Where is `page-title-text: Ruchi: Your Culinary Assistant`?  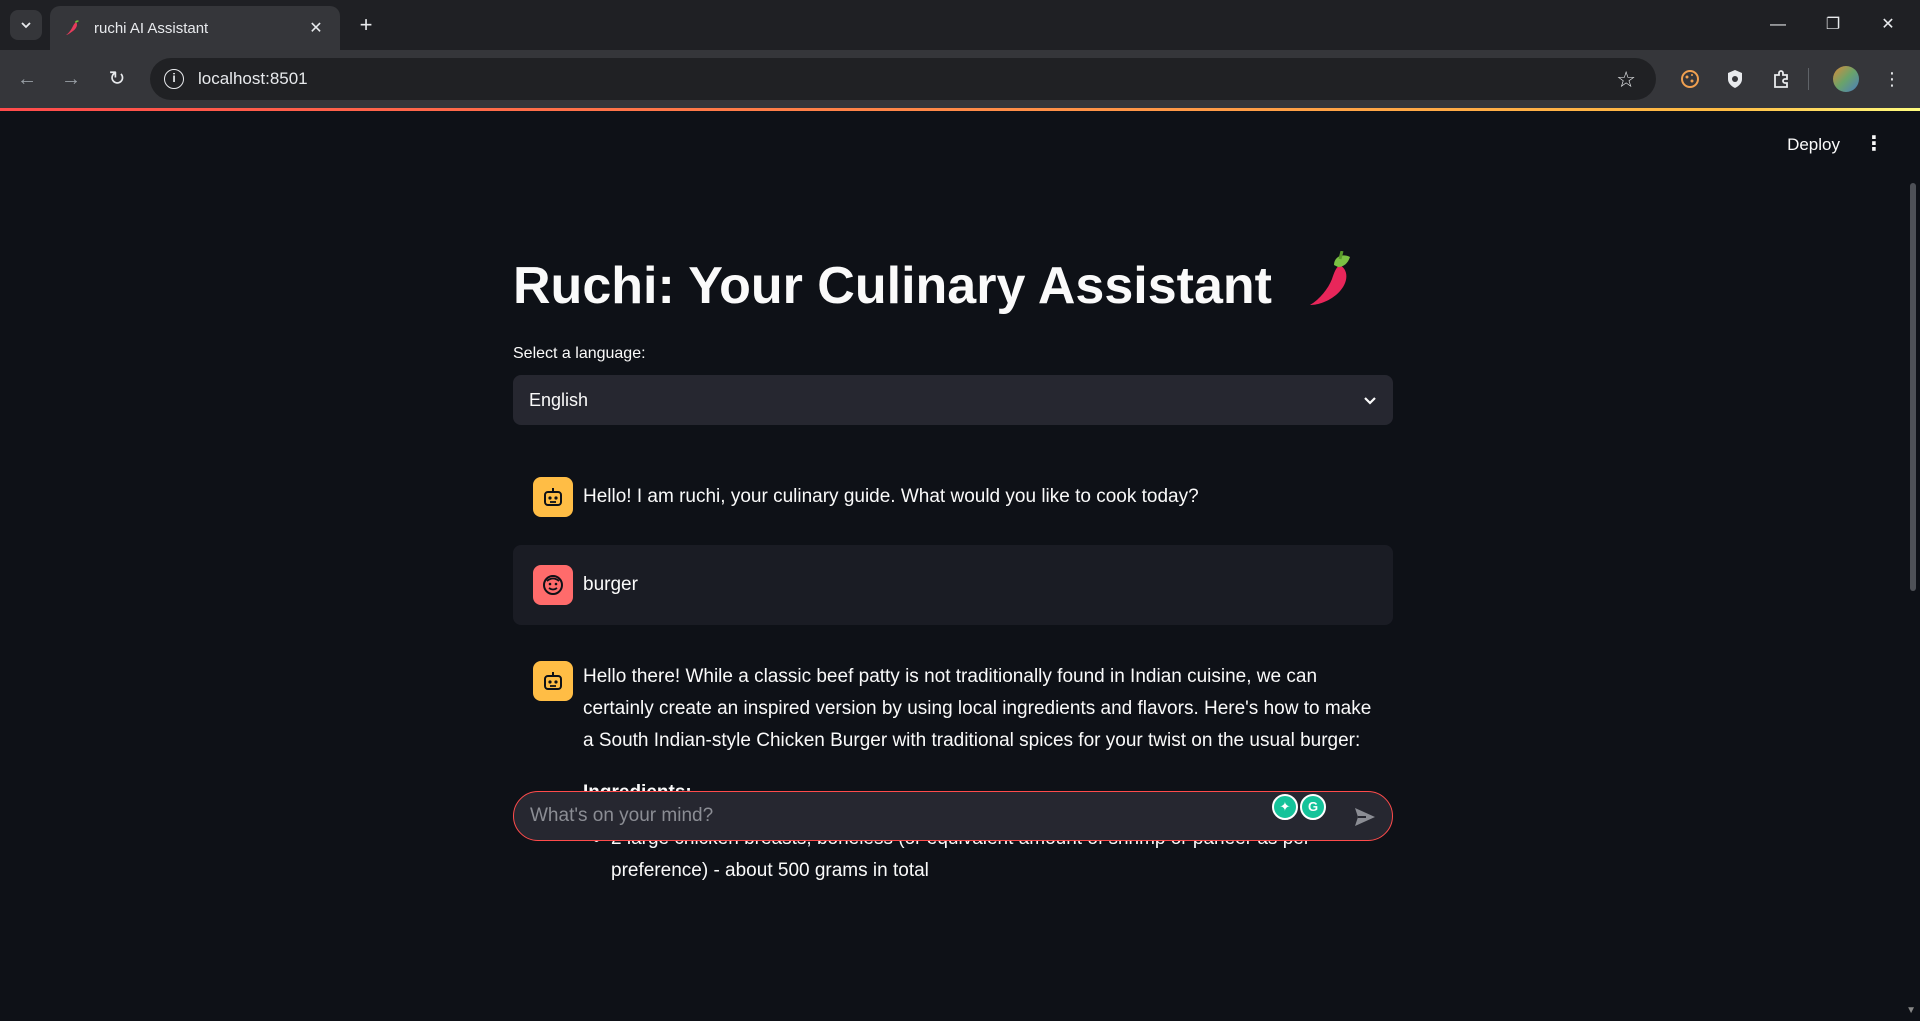 page-title-text: Ruchi: Your Culinary Assistant is located at coordinates (892, 286).